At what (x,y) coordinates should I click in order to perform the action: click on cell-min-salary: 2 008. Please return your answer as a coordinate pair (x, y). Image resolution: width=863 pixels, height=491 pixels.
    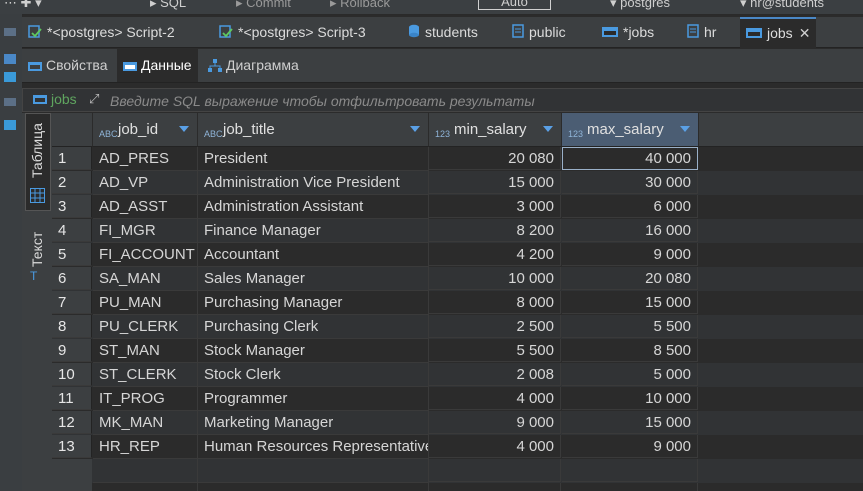
    Looking at the image, I should click on (495, 374).